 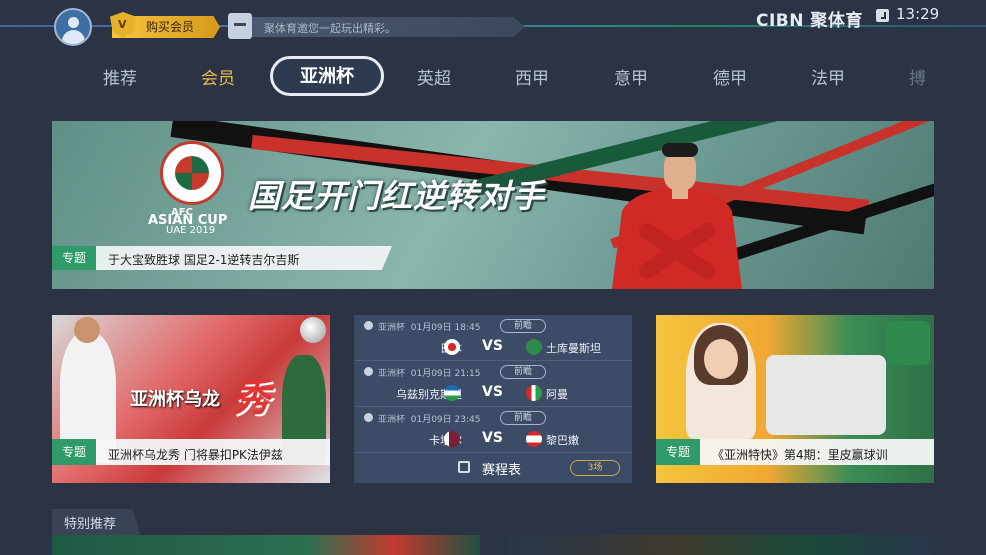 What do you see at coordinates (170, 27) in the screenshot?
I see `buy-vip-label: 购买会员` at bounding box center [170, 27].